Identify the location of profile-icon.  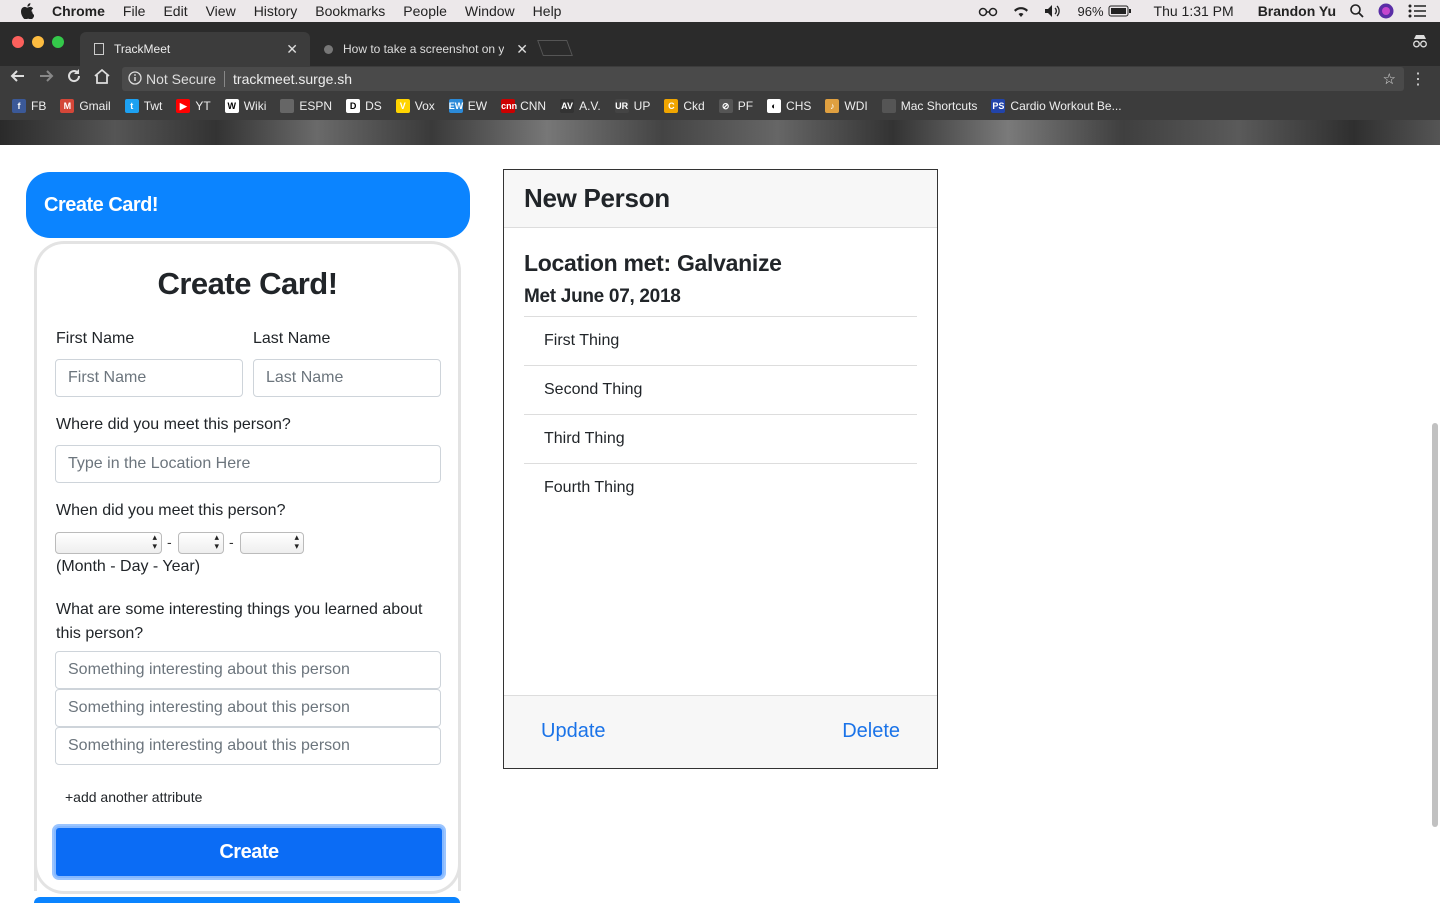
(1420, 42).